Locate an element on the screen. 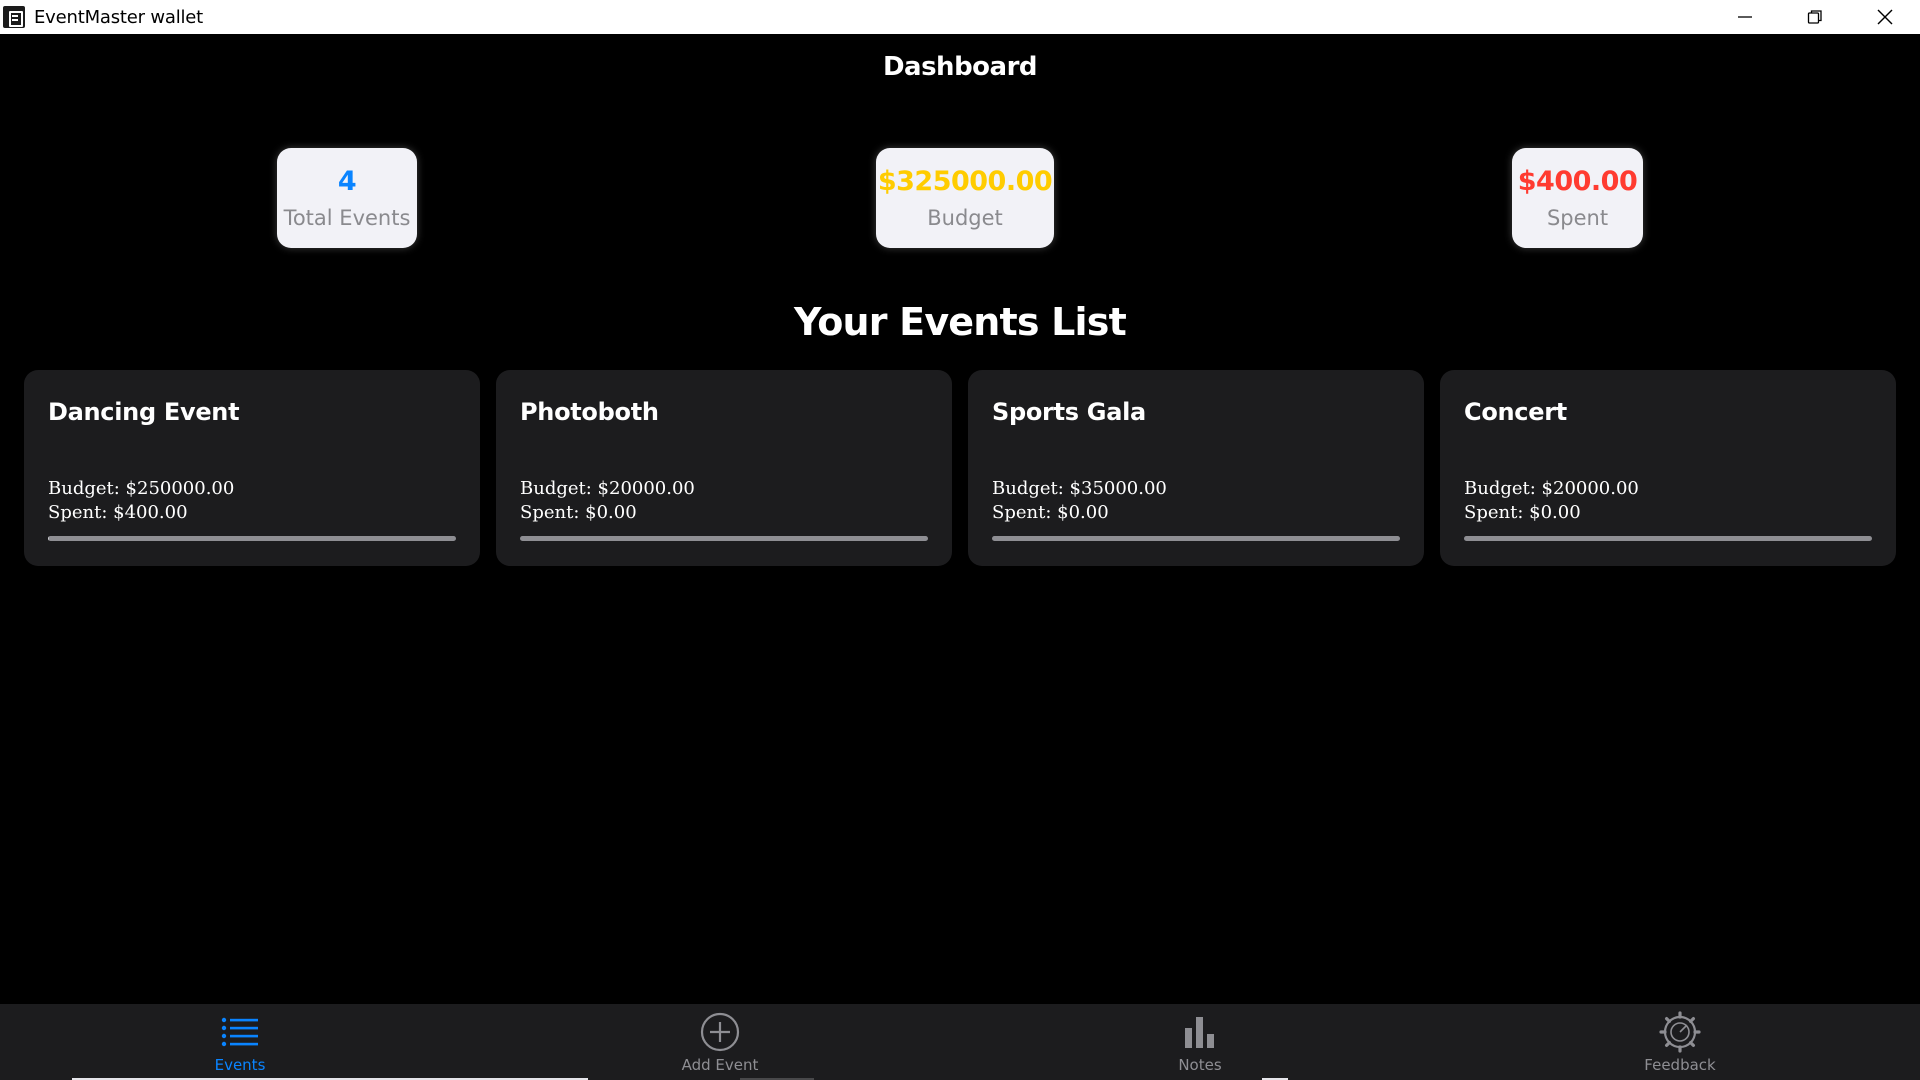 The height and width of the screenshot is (1080, 1920). nav-item-notes: Notes is located at coordinates (1200, 1042).